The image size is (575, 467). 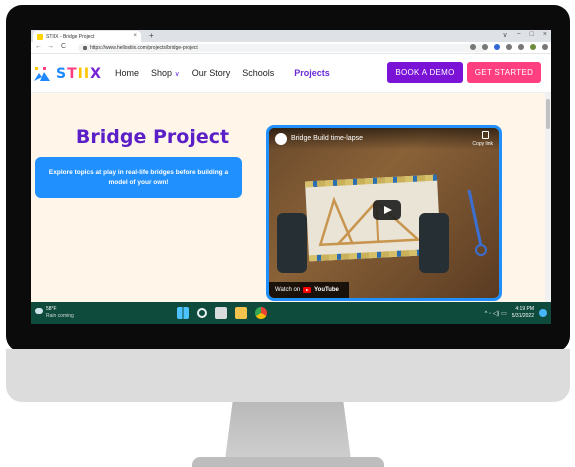 What do you see at coordinates (524, 35) in the screenshot?
I see `window-controls: ∨ − □ ×` at bounding box center [524, 35].